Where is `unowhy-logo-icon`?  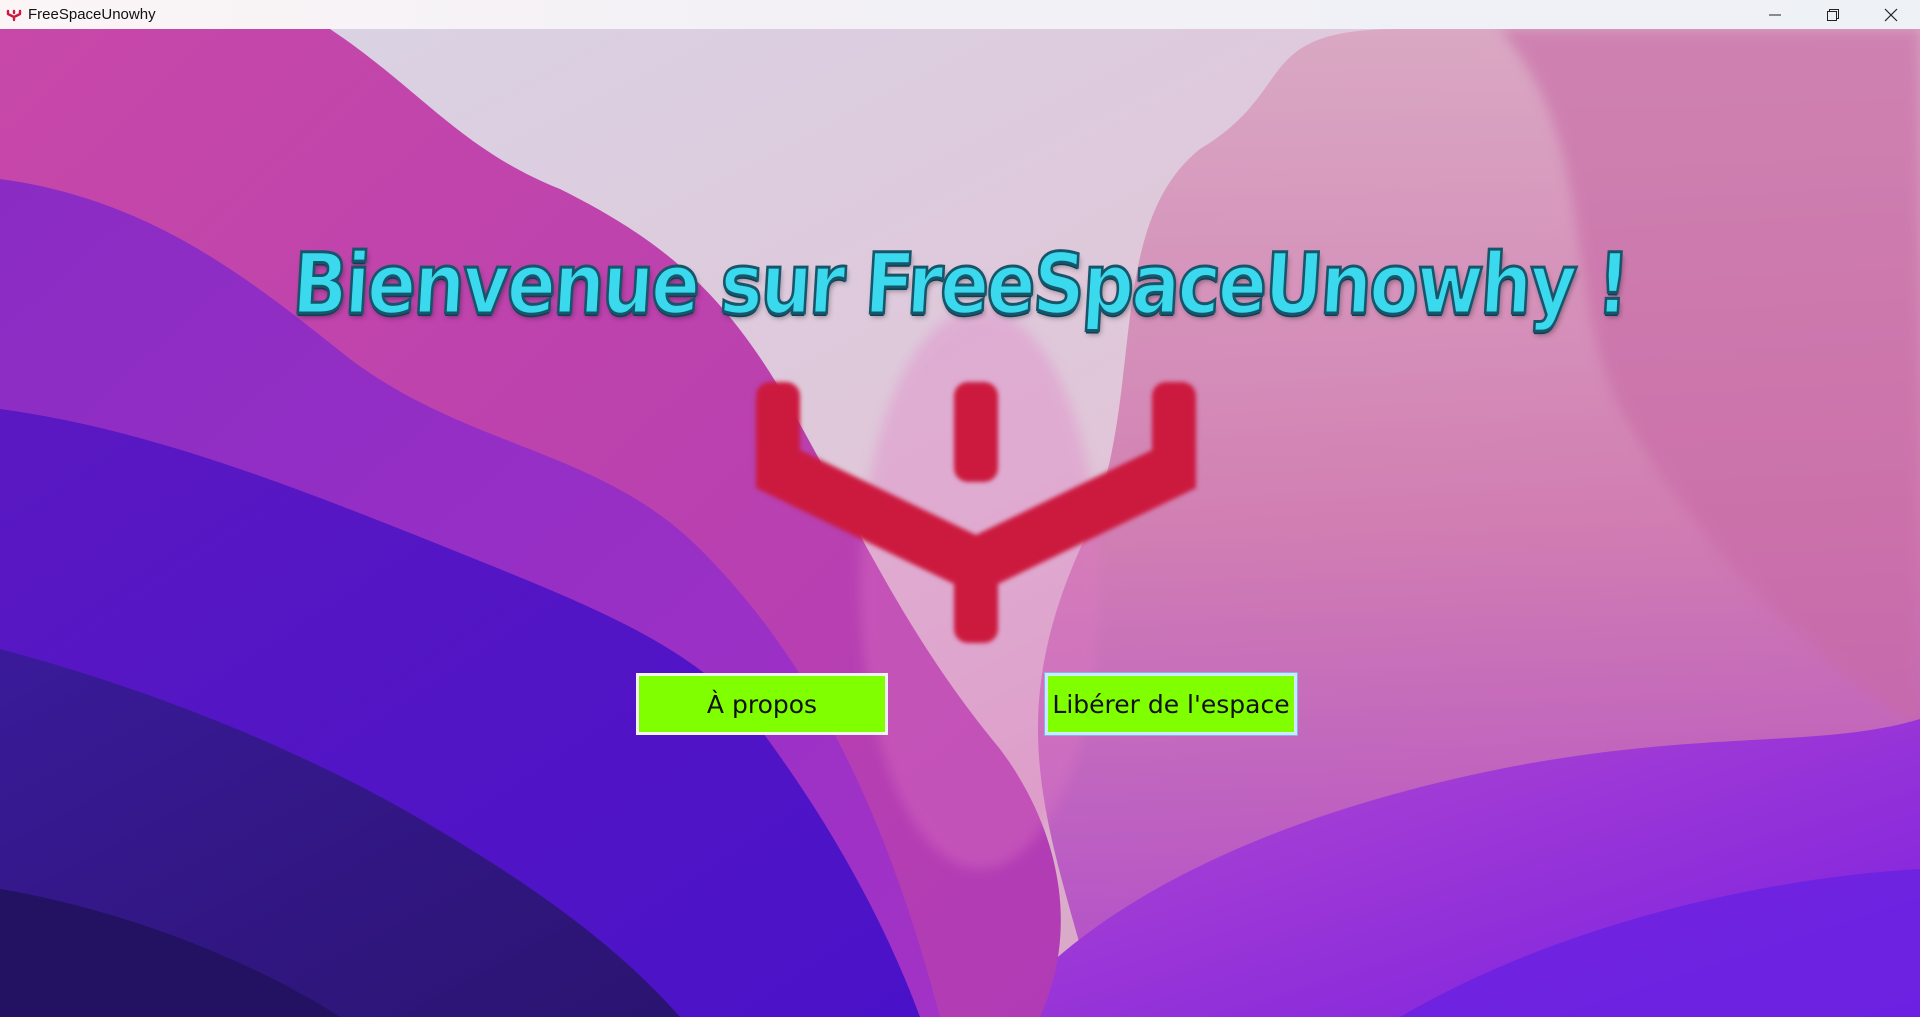
unowhy-logo-icon is located at coordinates (976, 512).